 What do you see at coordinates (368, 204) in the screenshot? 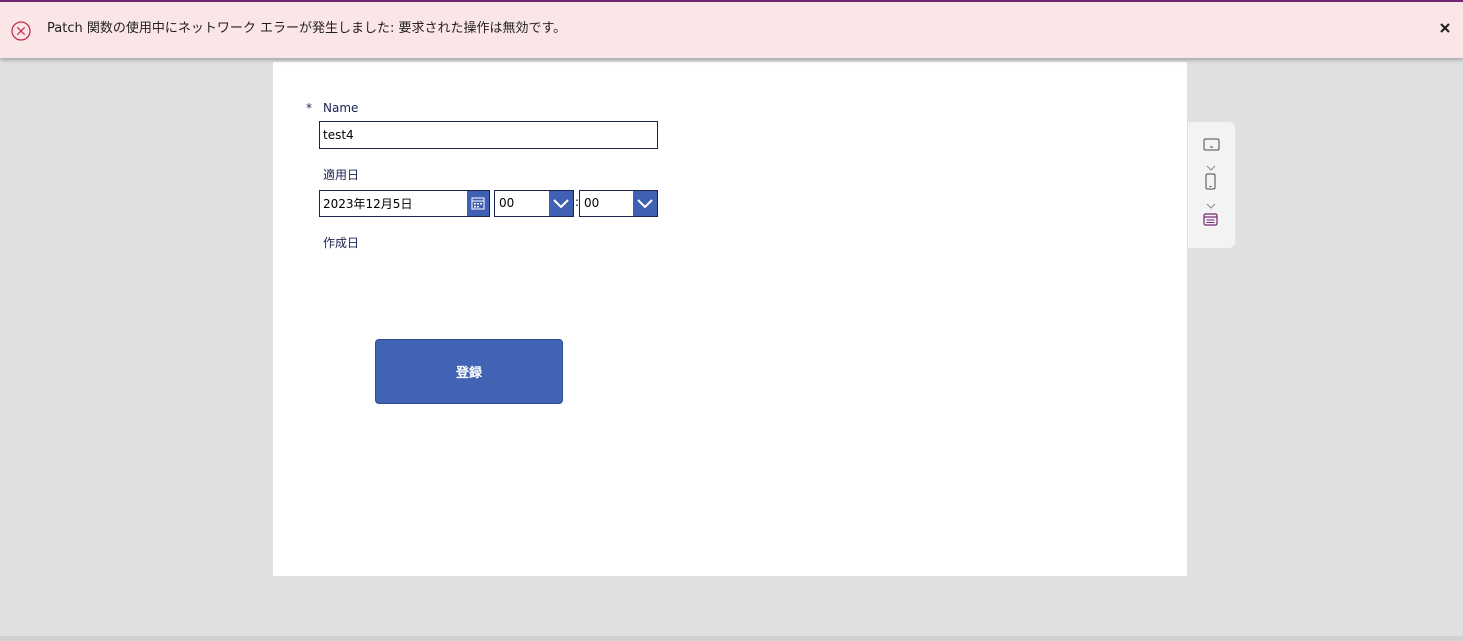
I see `date-value: 2023年12月5日` at bounding box center [368, 204].